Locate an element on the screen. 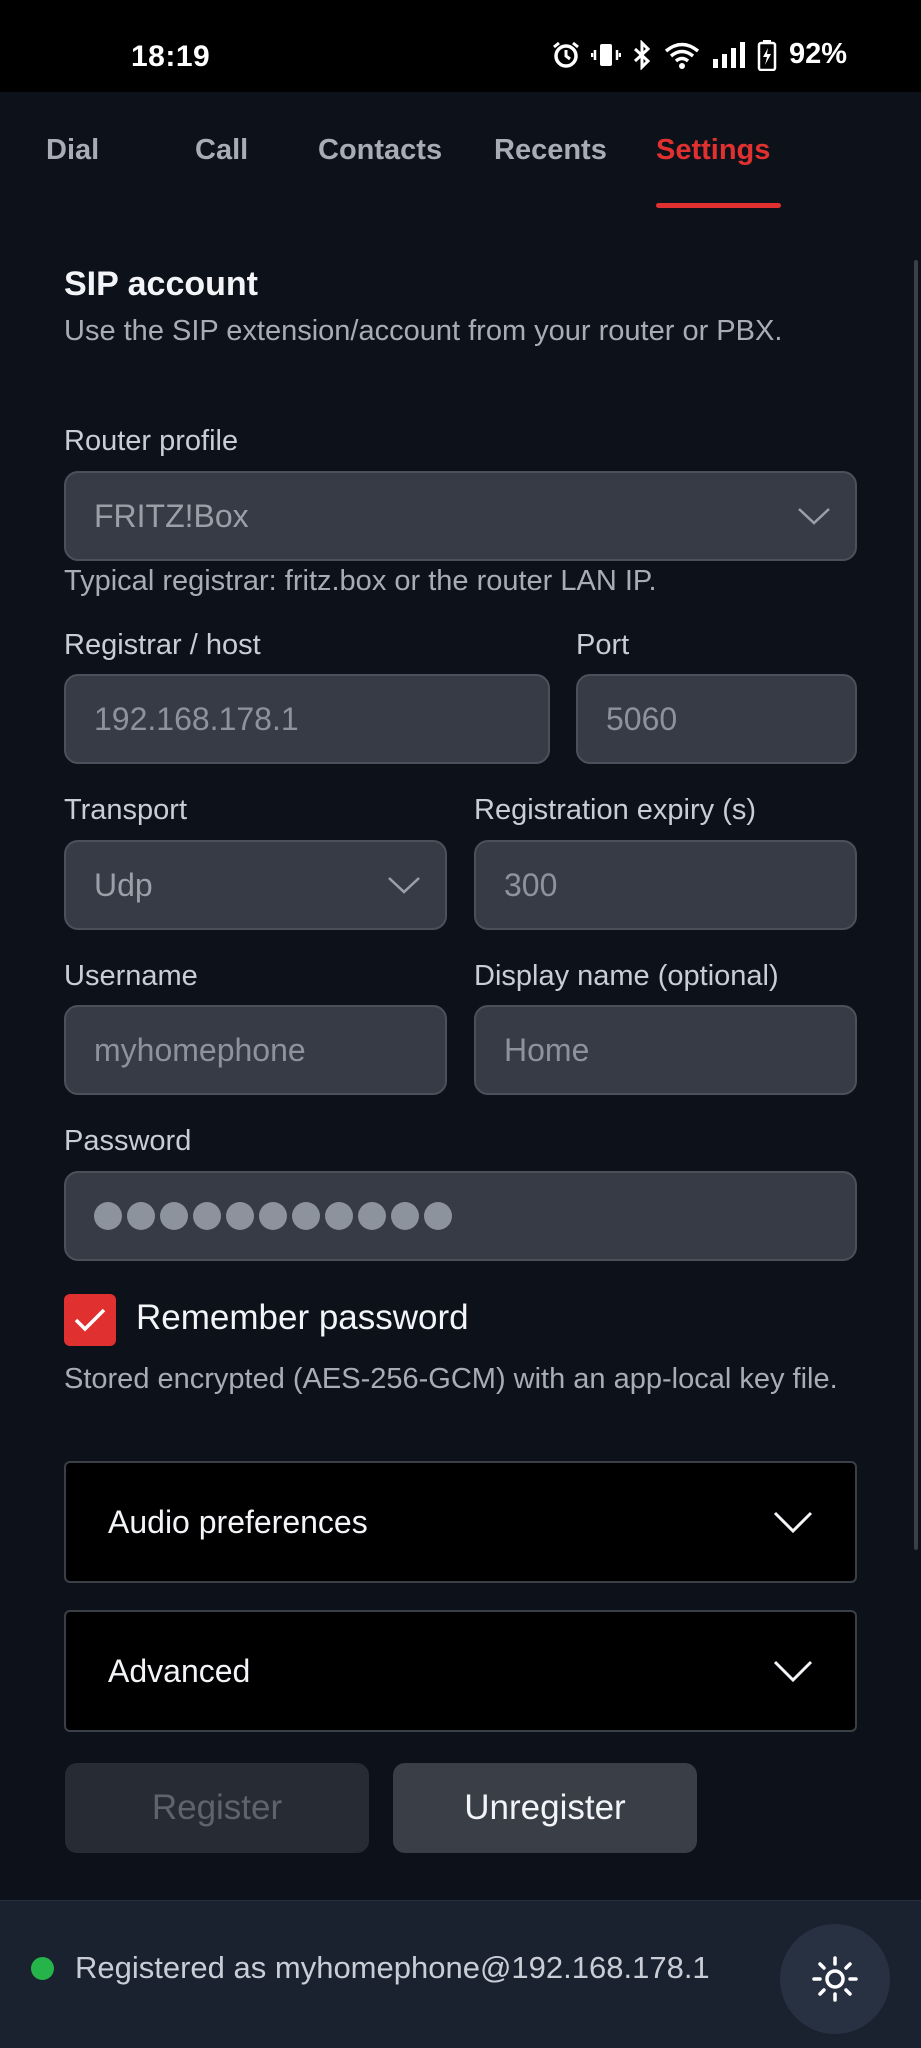 This screenshot has height=2048, width=921. sun-icon is located at coordinates (835, 1979).